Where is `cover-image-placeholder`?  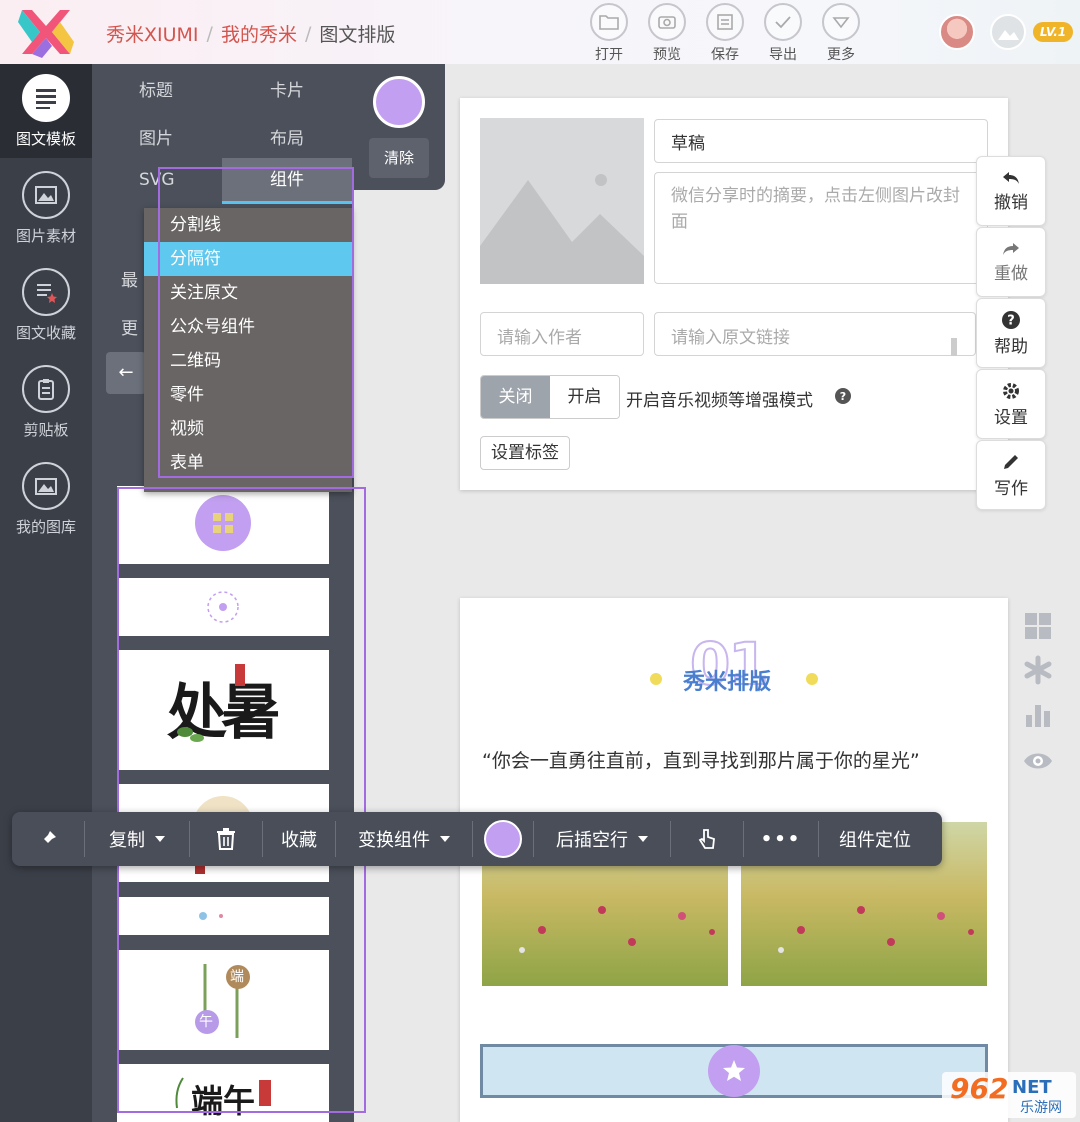
cover-image-placeholder is located at coordinates (562, 201).